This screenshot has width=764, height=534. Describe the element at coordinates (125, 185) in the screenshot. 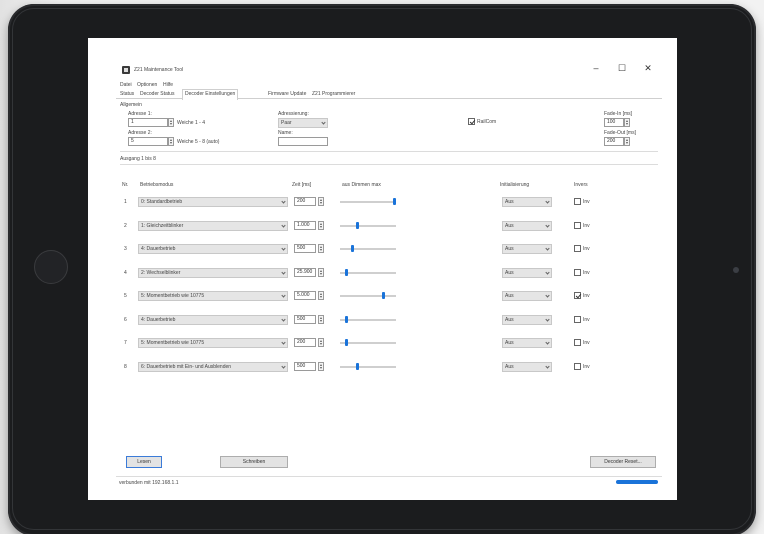

I see `header-nr: Nr.` at that location.